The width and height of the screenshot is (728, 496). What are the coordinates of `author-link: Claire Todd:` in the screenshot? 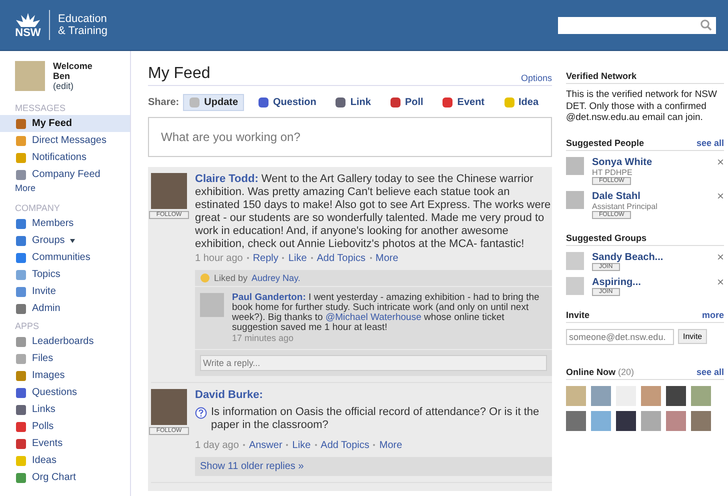 It's located at (226, 179).